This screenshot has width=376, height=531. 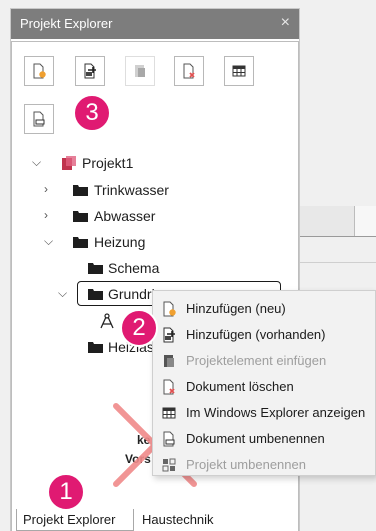 I want to click on menu-item-show-in-explorer: Im Windows Explorer anzeigen, so click(x=264, y=412).